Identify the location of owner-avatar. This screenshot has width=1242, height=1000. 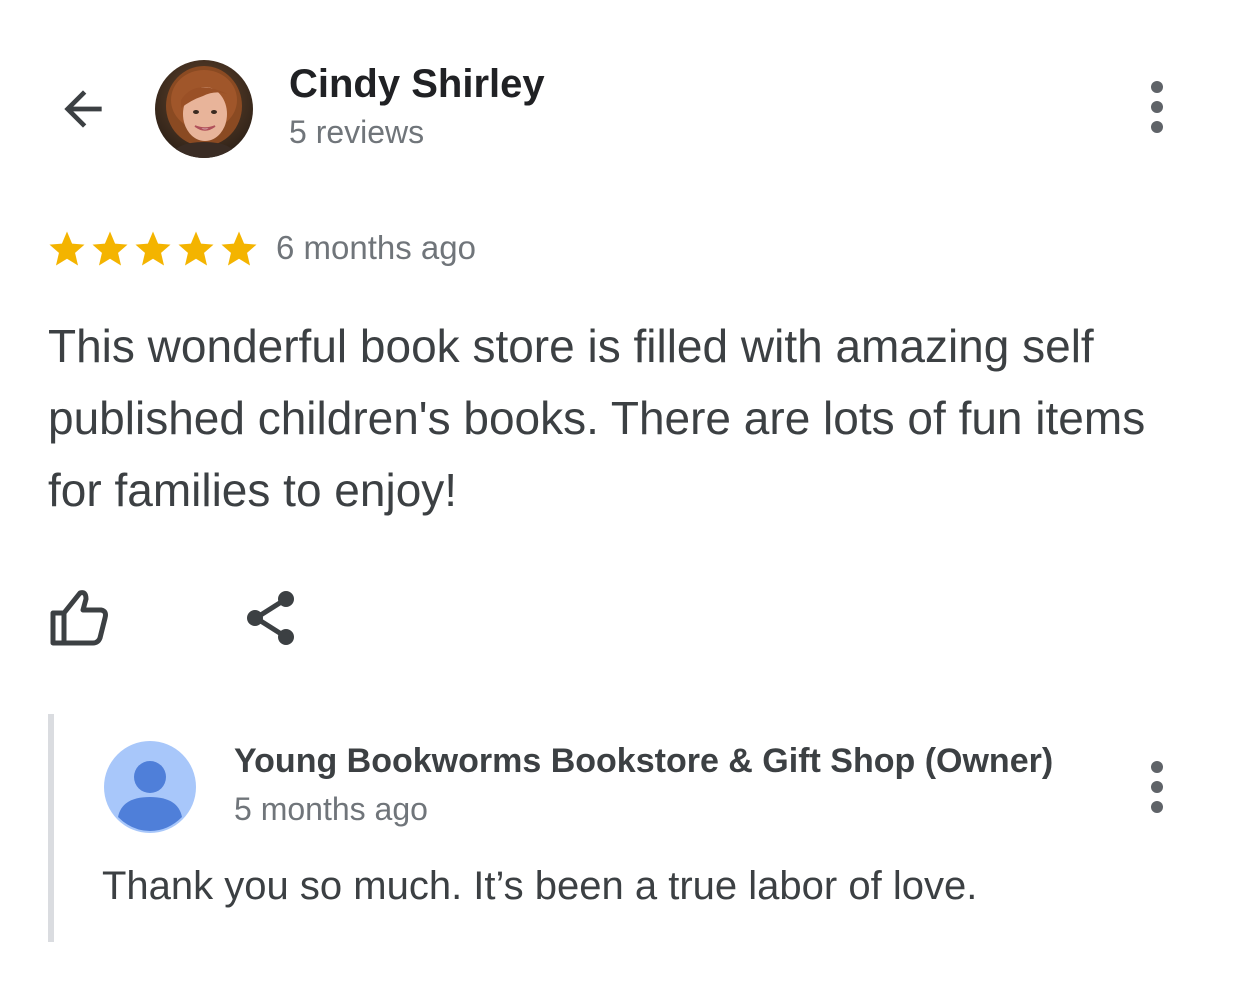
(150, 787).